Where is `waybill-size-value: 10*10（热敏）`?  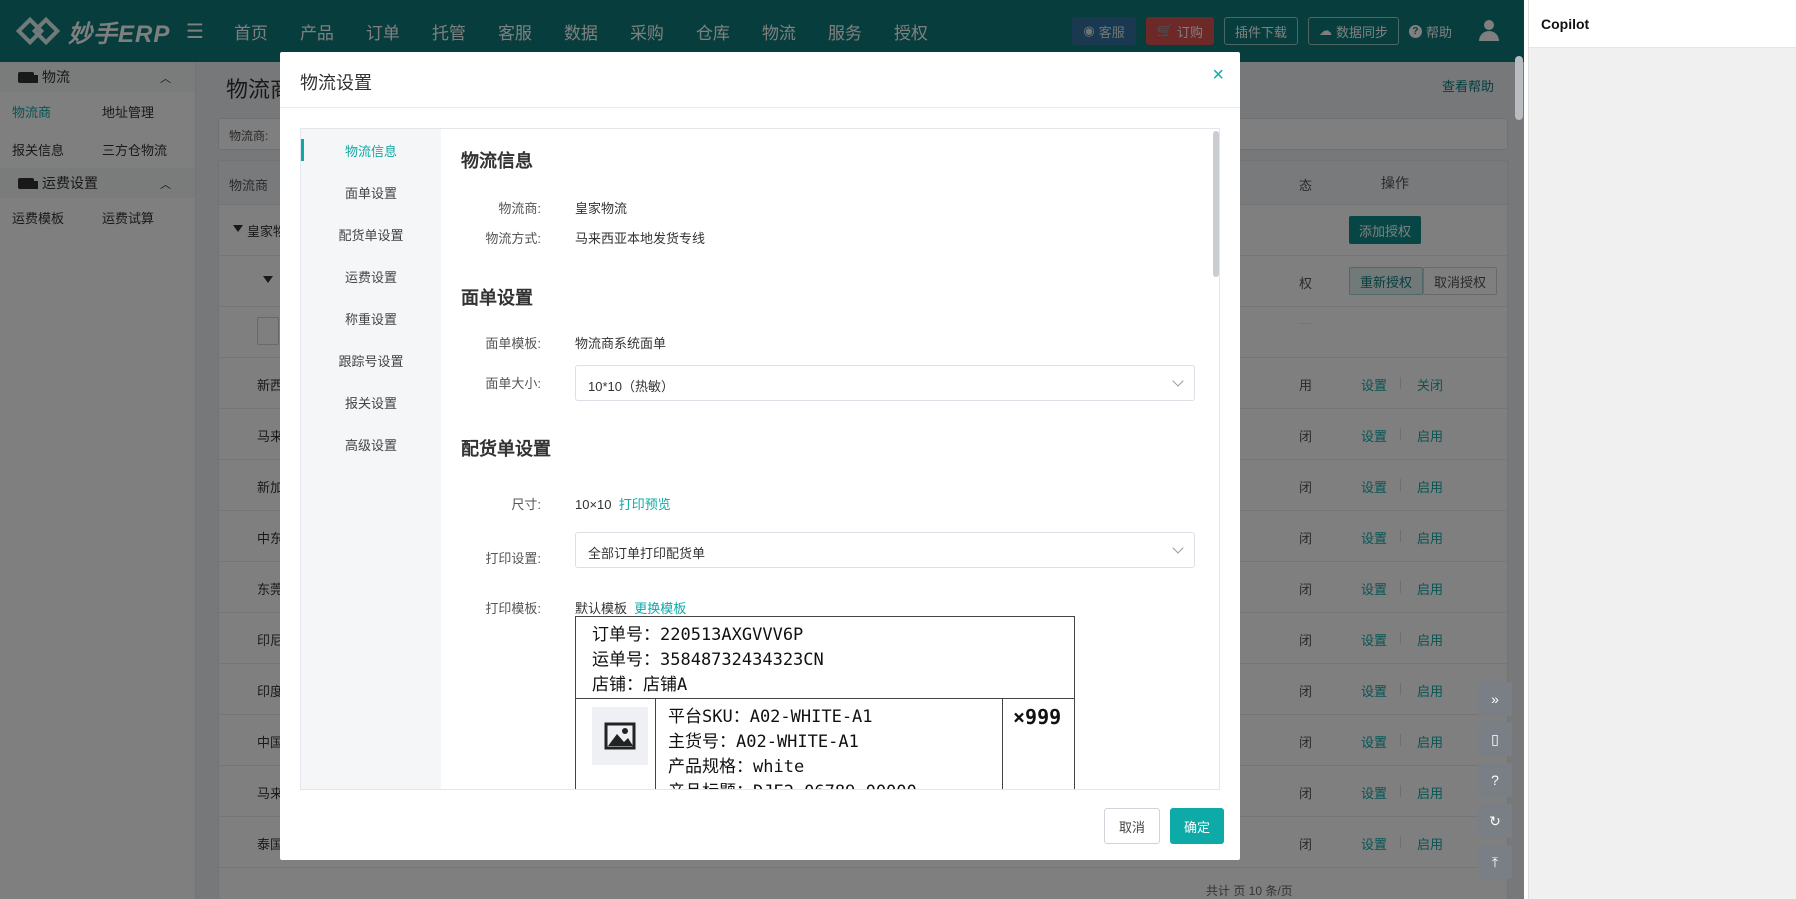 waybill-size-value: 10*10（热敏） is located at coordinates (631, 386).